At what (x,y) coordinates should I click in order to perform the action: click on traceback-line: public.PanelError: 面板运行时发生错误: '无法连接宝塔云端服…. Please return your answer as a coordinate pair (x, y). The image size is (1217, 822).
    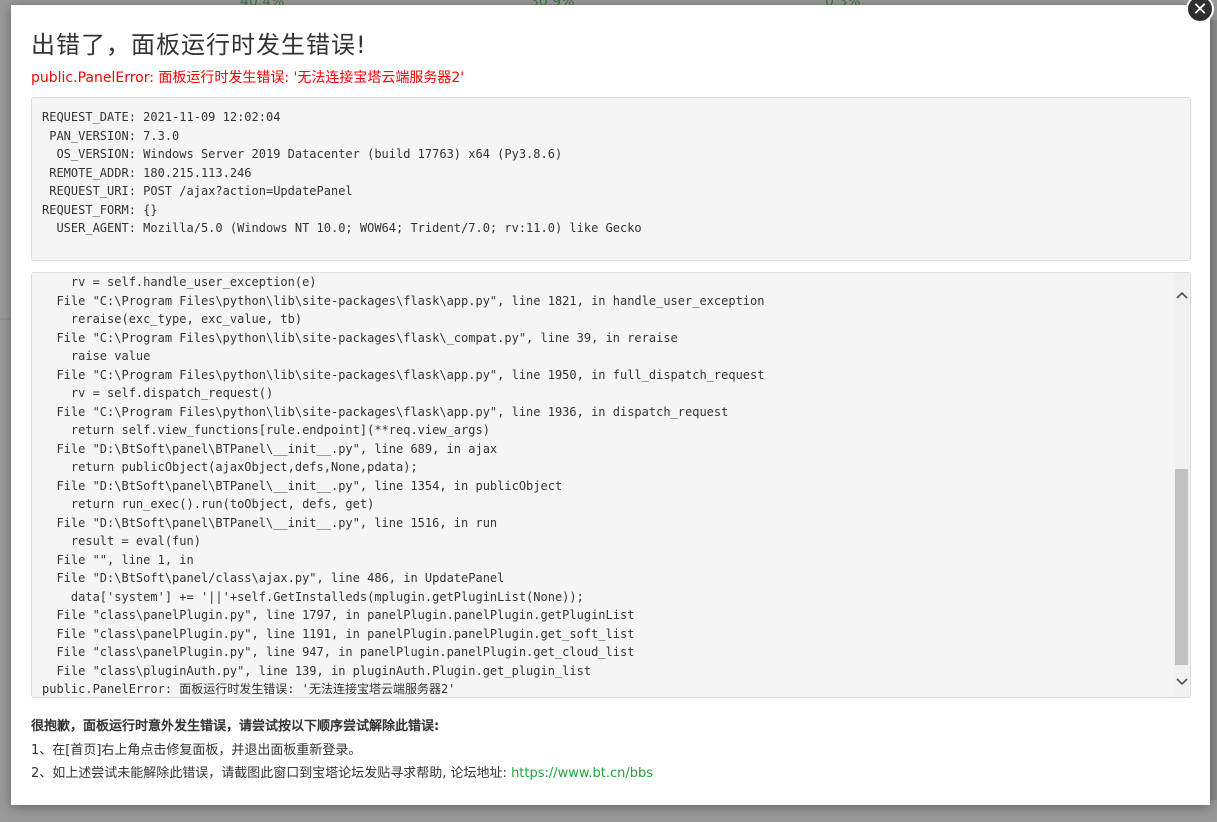
    Looking at the image, I should click on (249, 689).